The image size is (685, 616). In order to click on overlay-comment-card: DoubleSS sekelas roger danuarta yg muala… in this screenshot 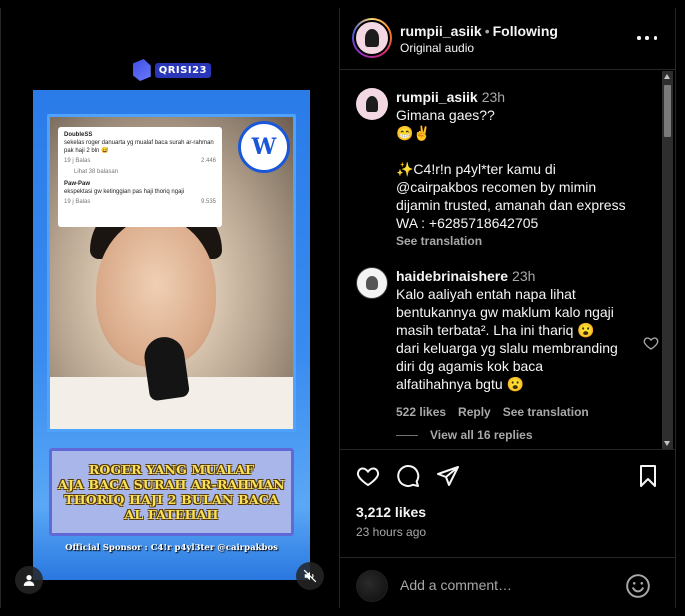, I will do `click(140, 177)`.